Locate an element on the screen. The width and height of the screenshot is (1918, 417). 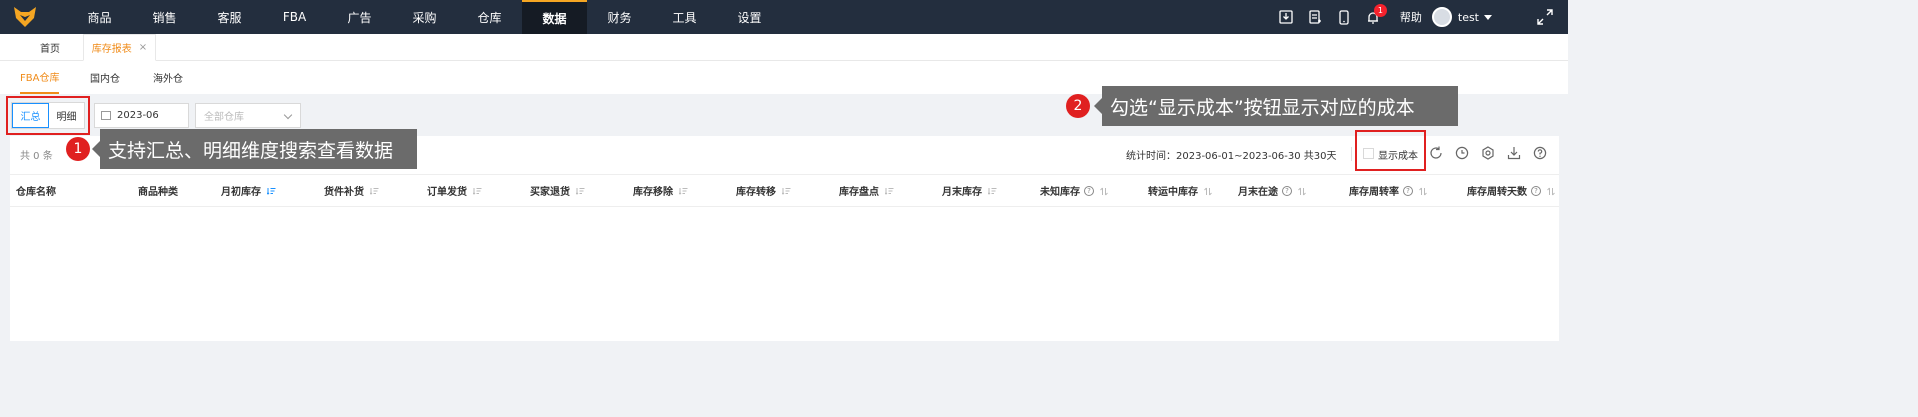
column-header: 转运中库存 is located at coordinates (1180, 190).